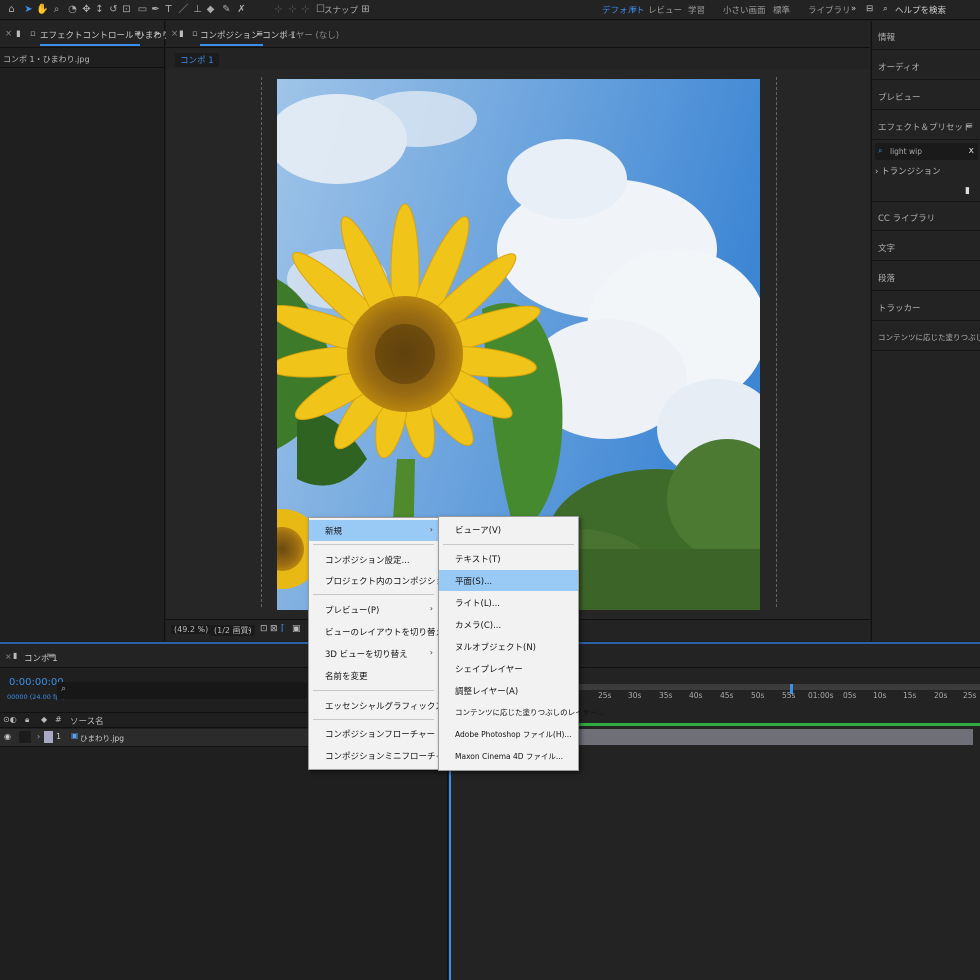  Describe the element at coordinates (967, 191) in the screenshot. I see `new-bin-icon: ▮` at that location.